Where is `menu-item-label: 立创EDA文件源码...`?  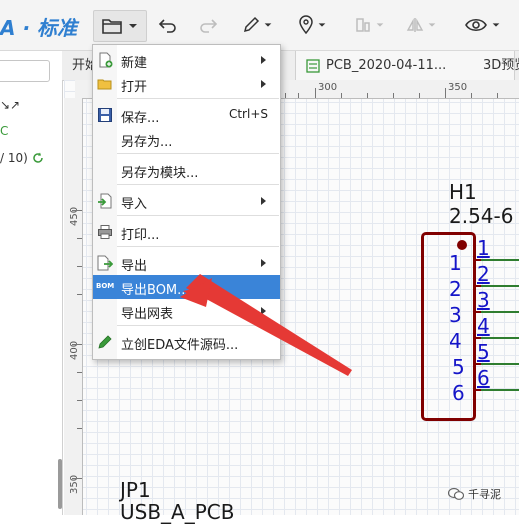 menu-item-label: 立创EDA文件源码... is located at coordinates (180, 345).